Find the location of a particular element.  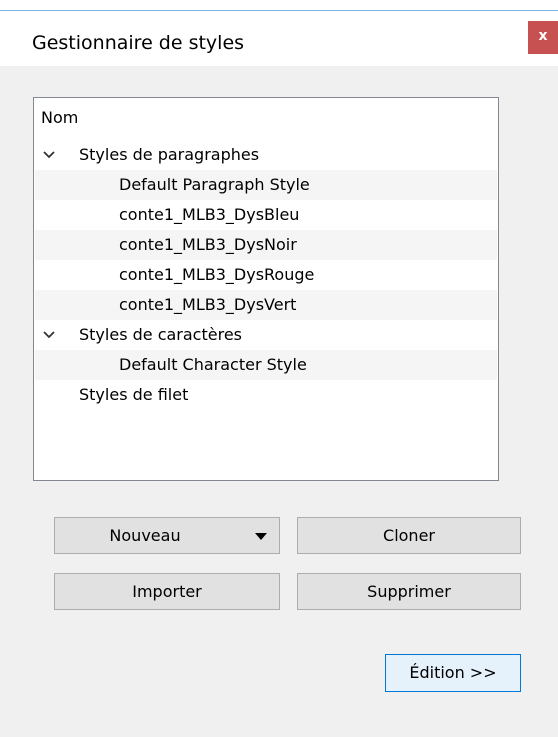

tree-row-label: conte1_MLB3_DysRouge is located at coordinates (217, 274).